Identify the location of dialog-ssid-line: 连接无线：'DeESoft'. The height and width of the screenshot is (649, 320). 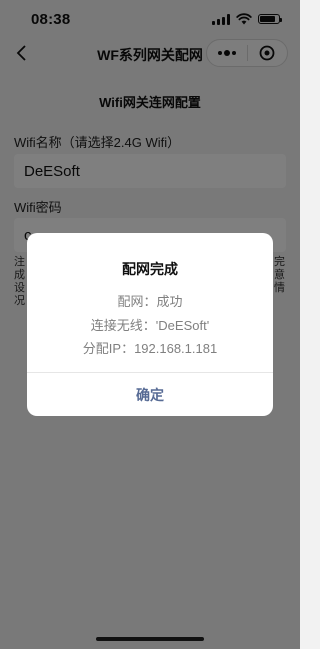
(150, 325).